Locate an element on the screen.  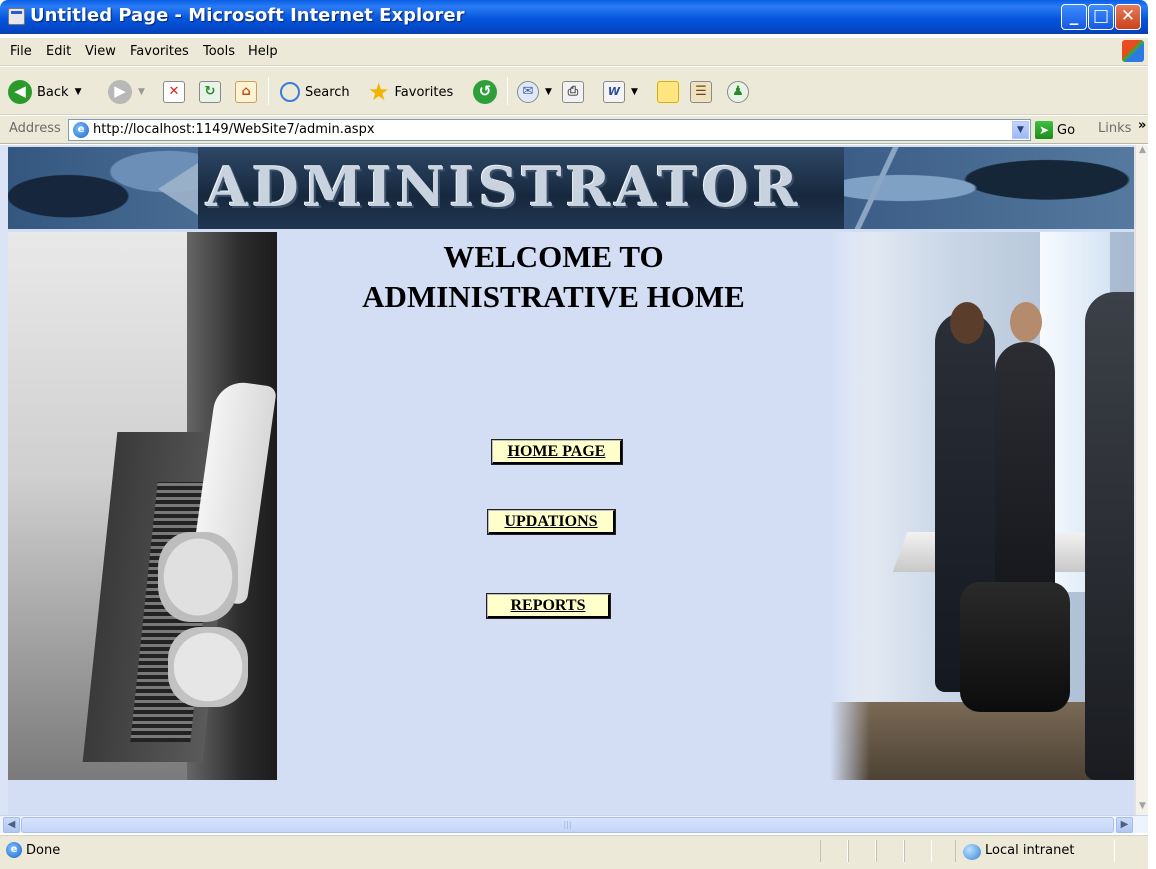
messenger-icon: ♟ is located at coordinates (738, 92).